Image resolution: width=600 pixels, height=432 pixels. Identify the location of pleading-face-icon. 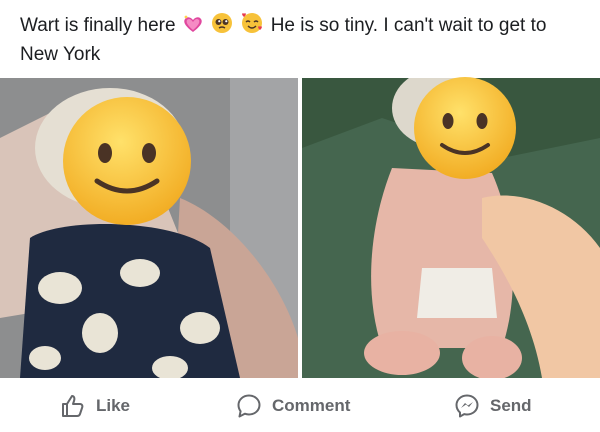
(222, 27).